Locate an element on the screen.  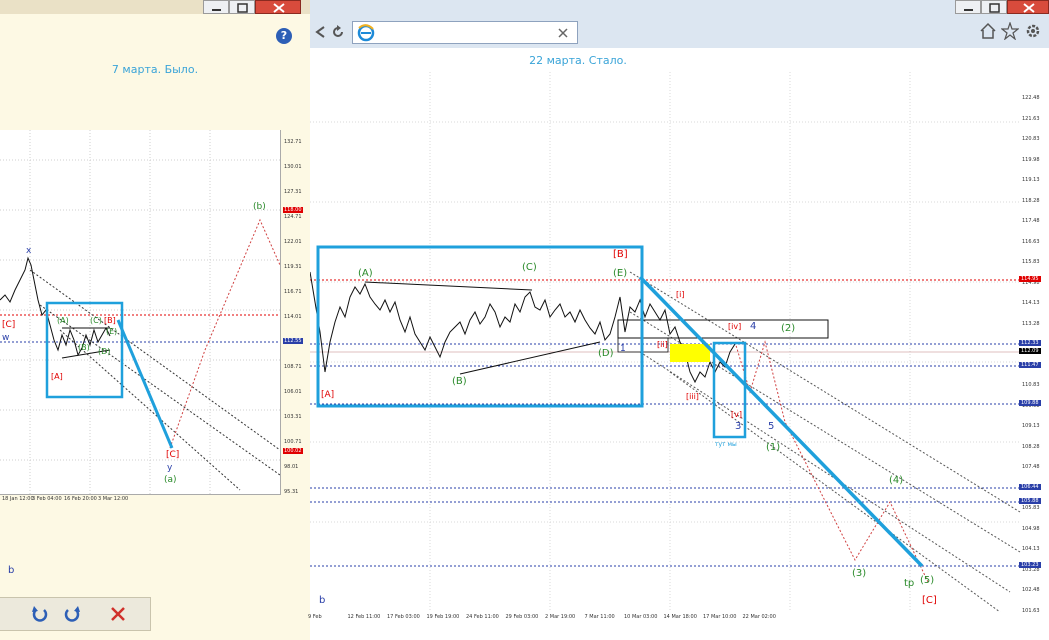
right-chart-title: 22 марта. Стало. is located at coordinates (578, 60).